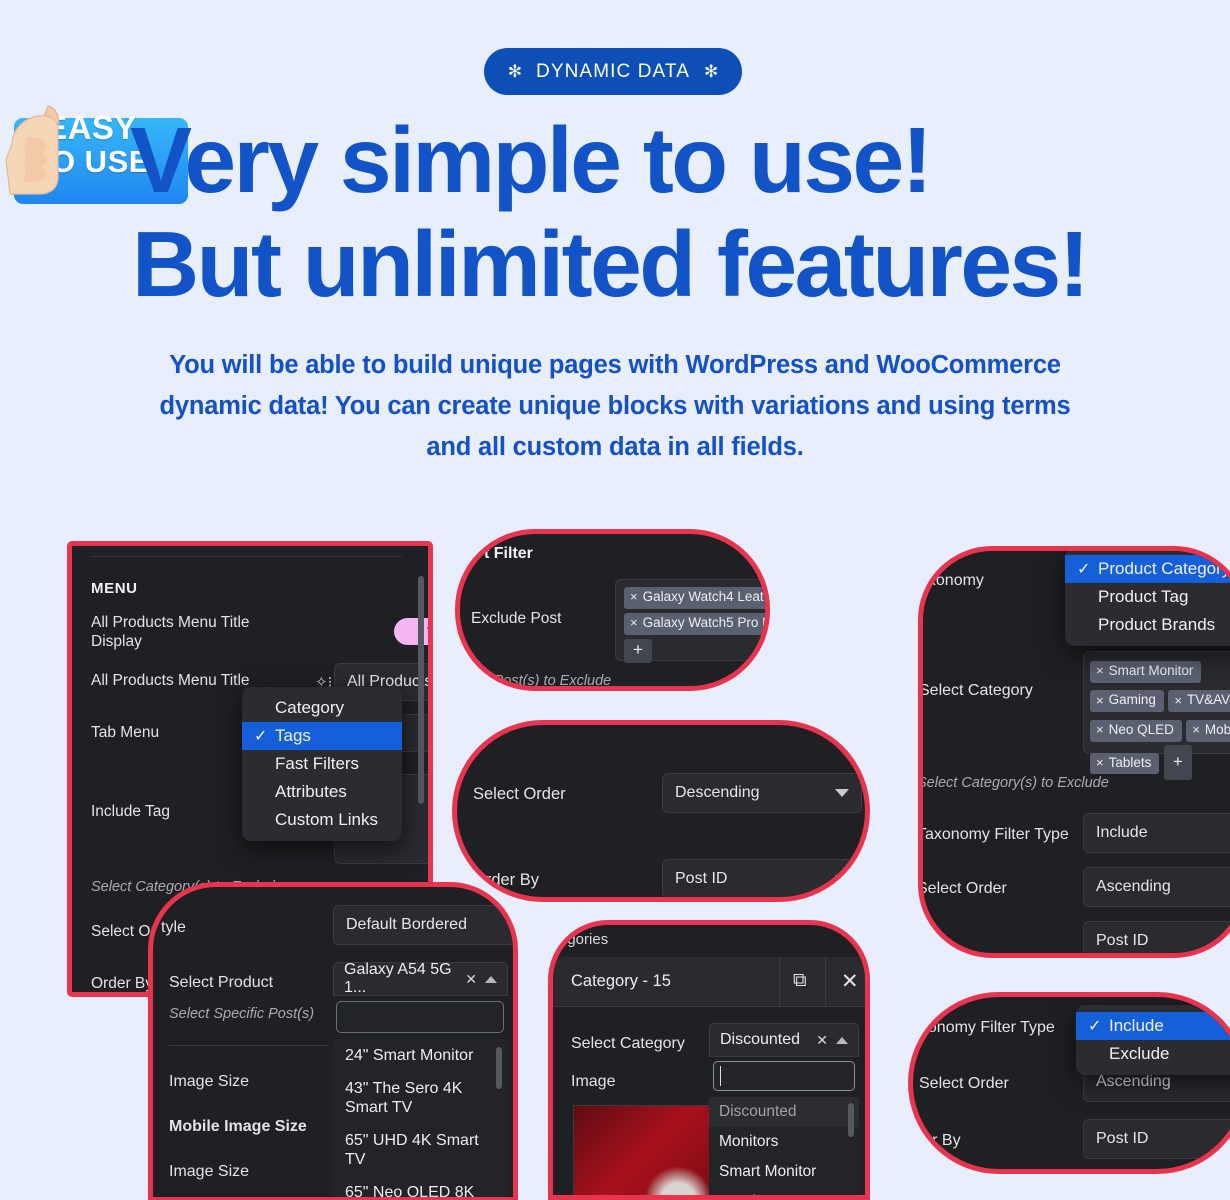 Image resolution: width=1230 pixels, height=1200 pixels. I want to click on filter-type-dropdown: ✓ Include Exclude, so click(1153, 1040).